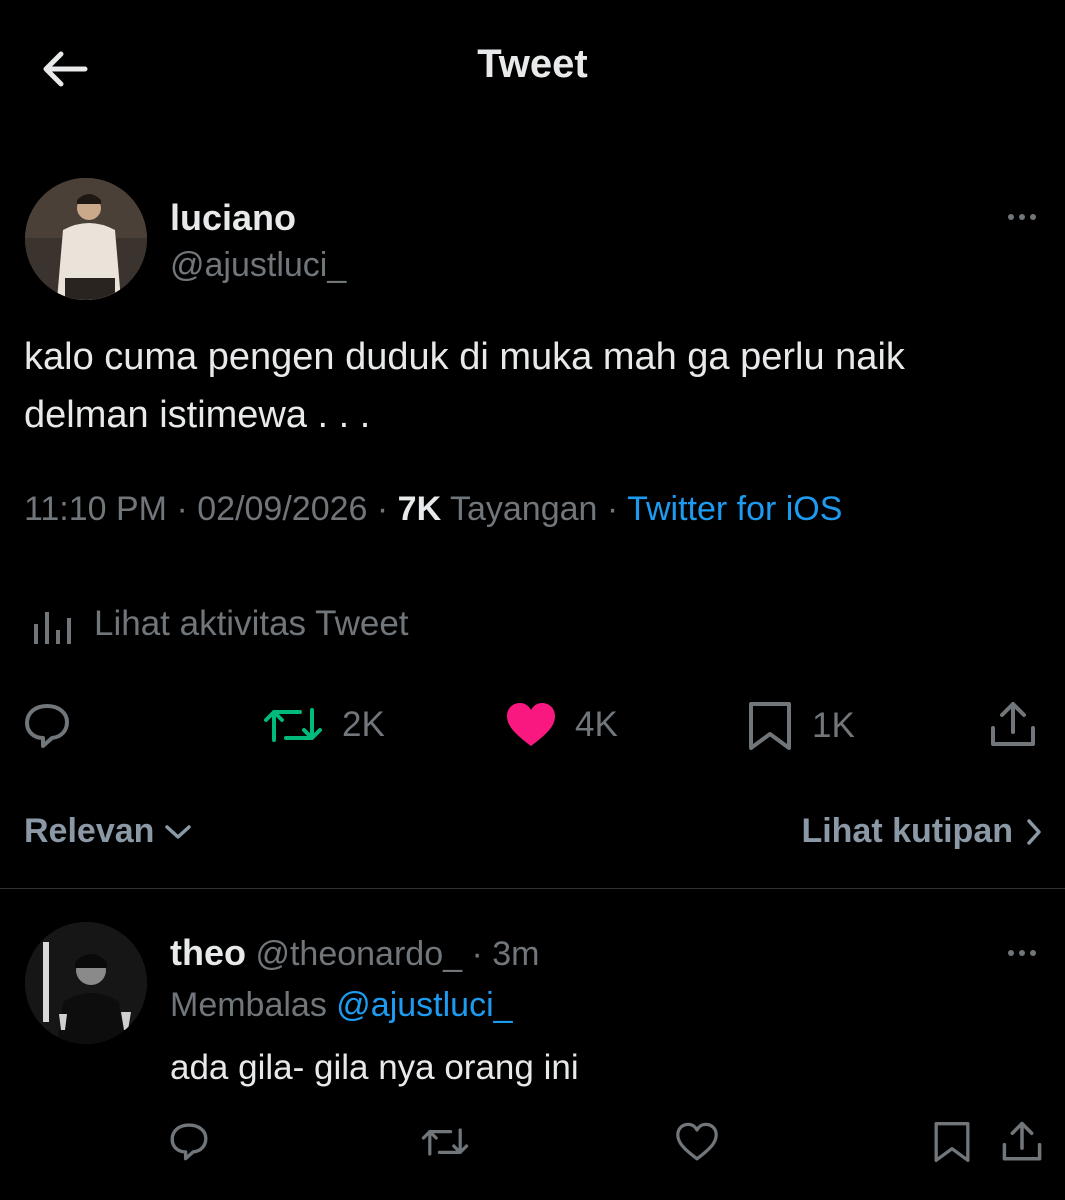 The height and width of the screenshot is (1200, 1065). I want to click on bookmark-count: 1K, so click(833, 725).